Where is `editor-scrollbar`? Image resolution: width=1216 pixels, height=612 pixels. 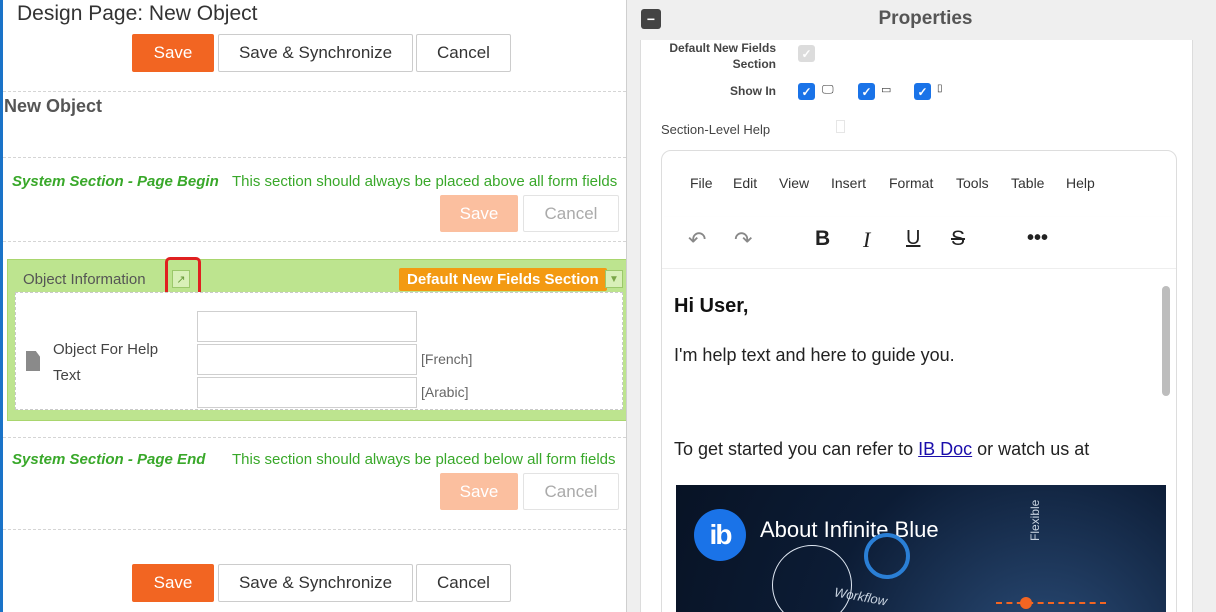 editor-scrollbar is located at coordinates (1166, 341).